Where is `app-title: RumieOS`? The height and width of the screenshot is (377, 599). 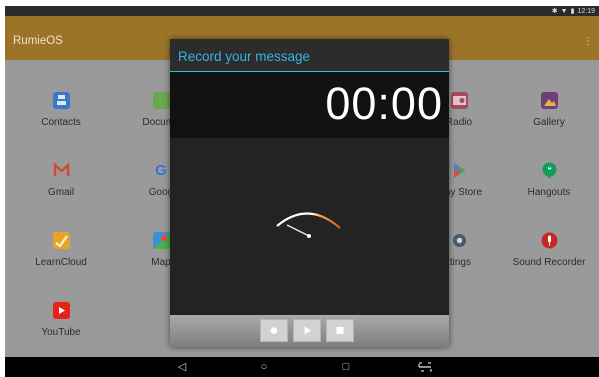
app-title: RumieOS is located at coordinates (38, 41).